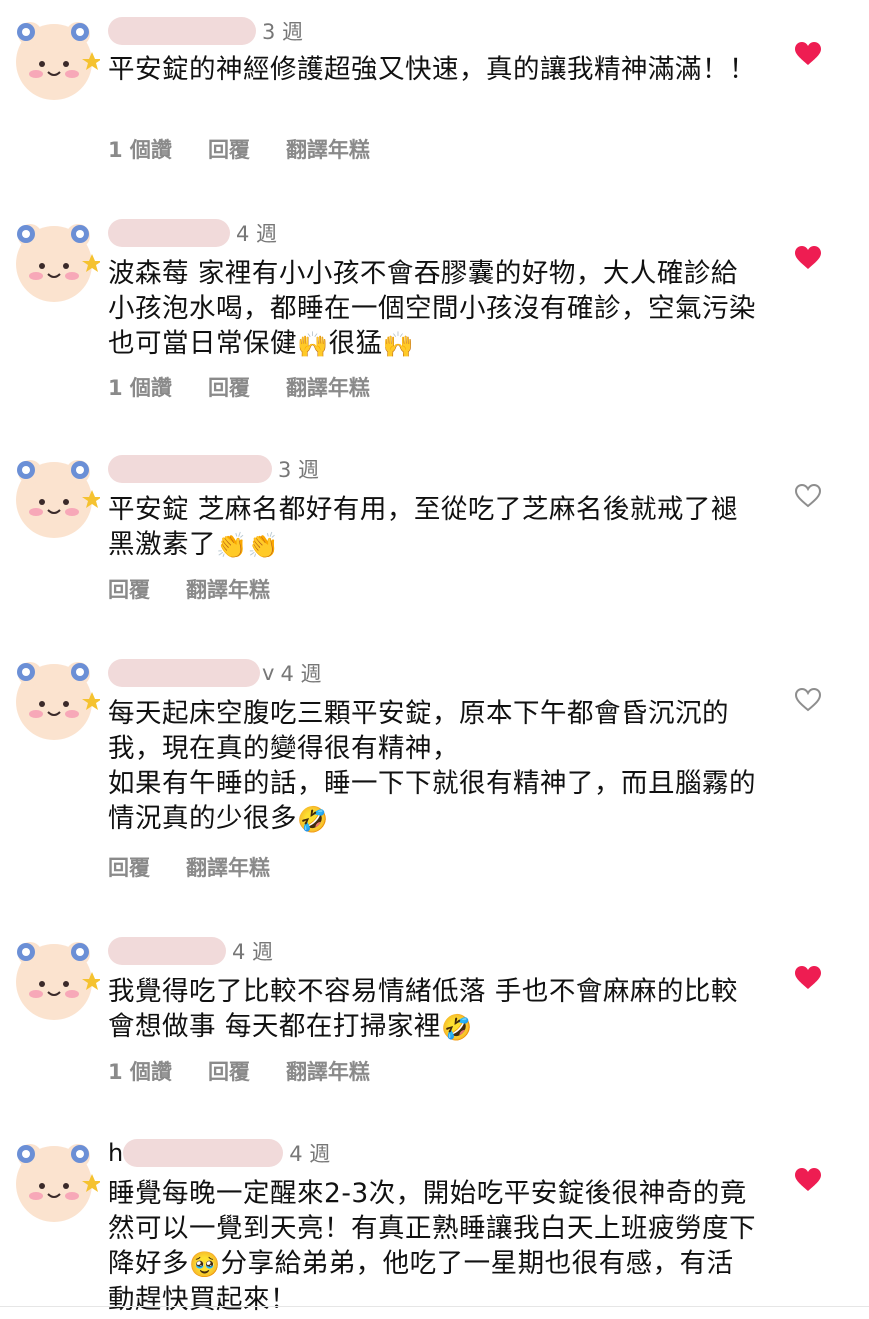 This screenshot has width=869, height=1319. I want to click on comment-text: 平安錠 芝麻名都好有用，至從吃了芝麻名後就戒了褪黑激素了👏👏, so click(433, 527).